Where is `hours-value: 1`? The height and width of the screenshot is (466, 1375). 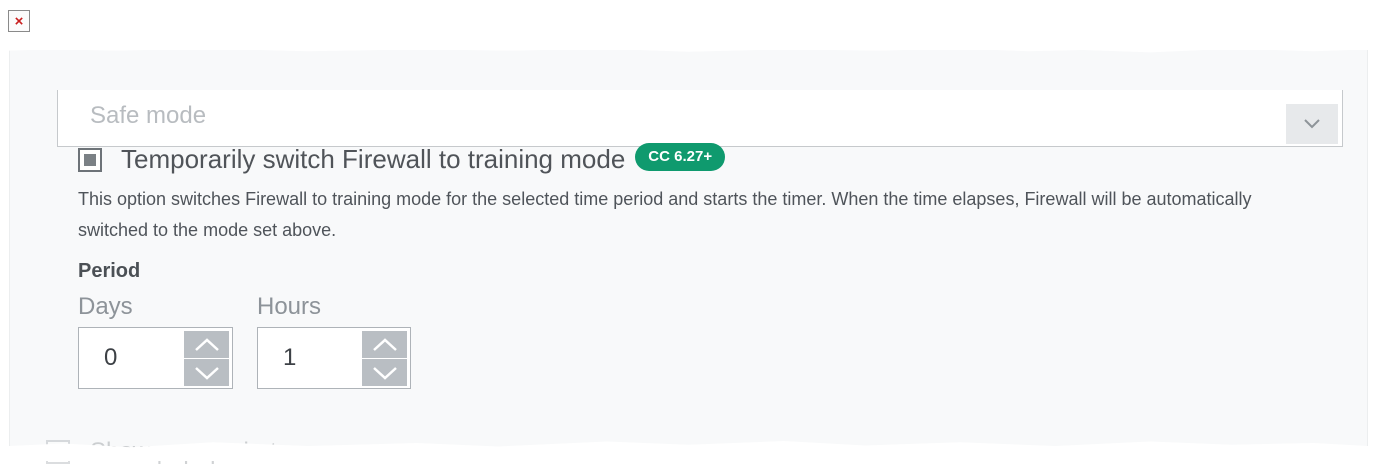
hours-value: 1 is located at coordinates (289, 358).